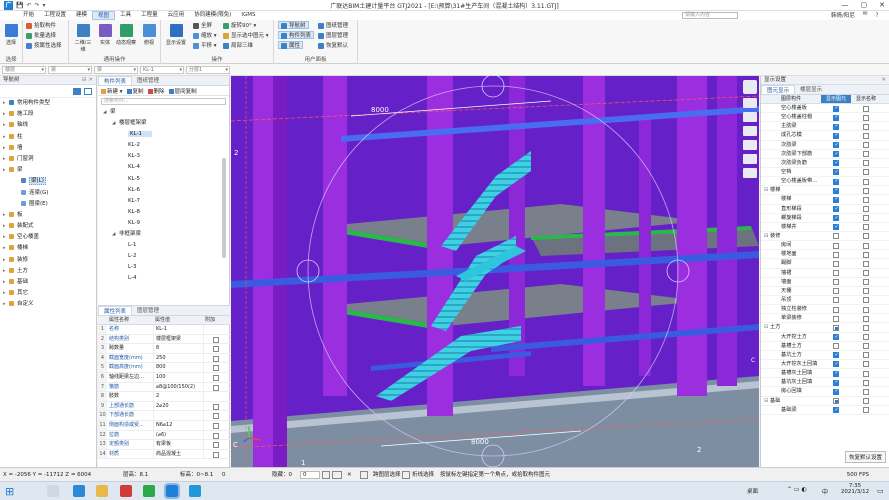 This screenshot has height=500, width=889. I want to click on property-row: 12 拉筋 (⌀6), so click(164, 435).